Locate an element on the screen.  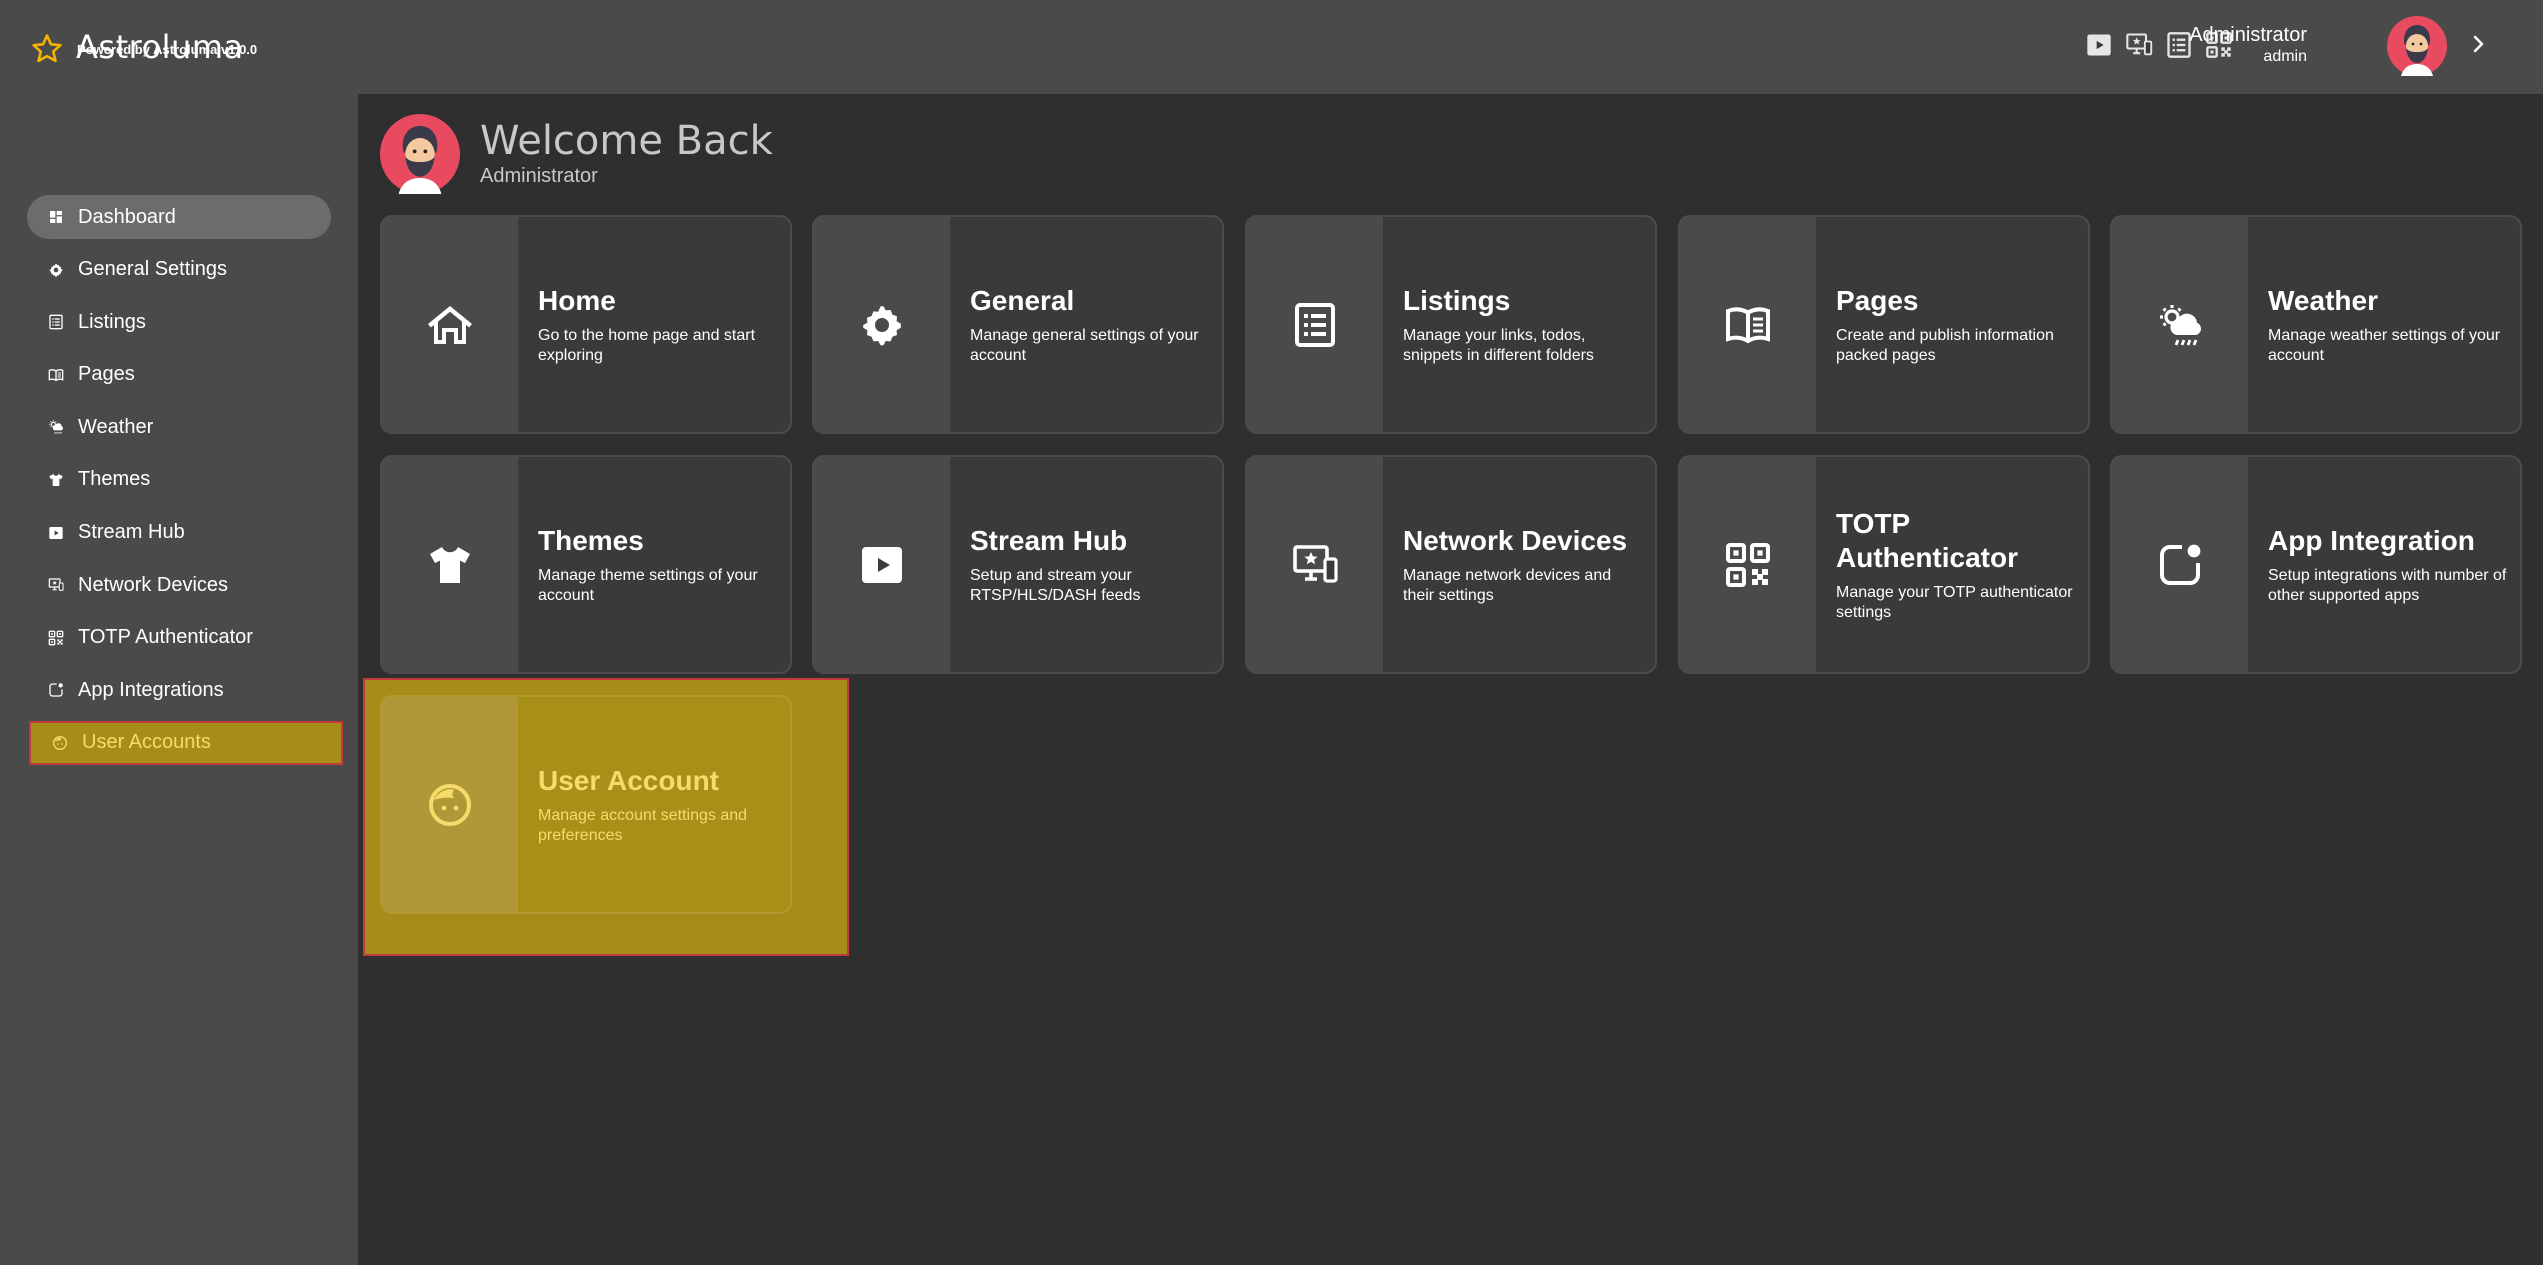
card-title: TOTP Authenticator is located at coordinates (1927, 540).